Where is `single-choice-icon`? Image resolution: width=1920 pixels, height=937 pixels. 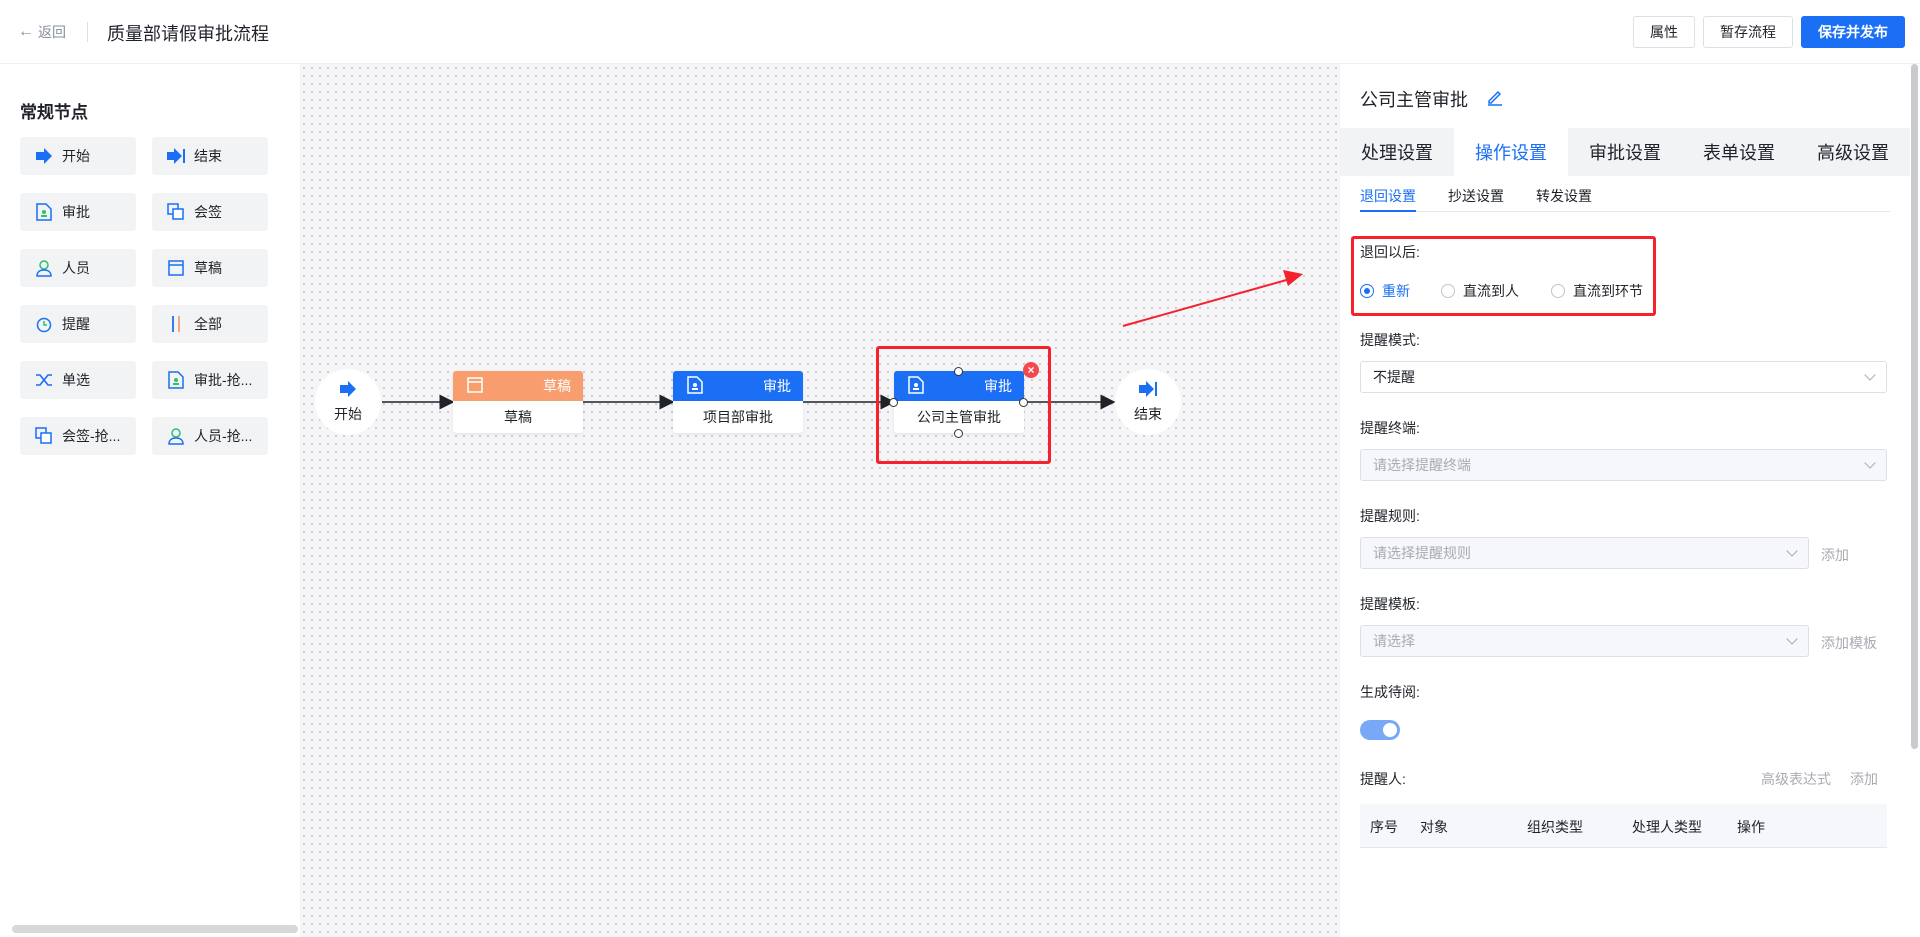
single-choice-icon is located at coordinates (44, 380).